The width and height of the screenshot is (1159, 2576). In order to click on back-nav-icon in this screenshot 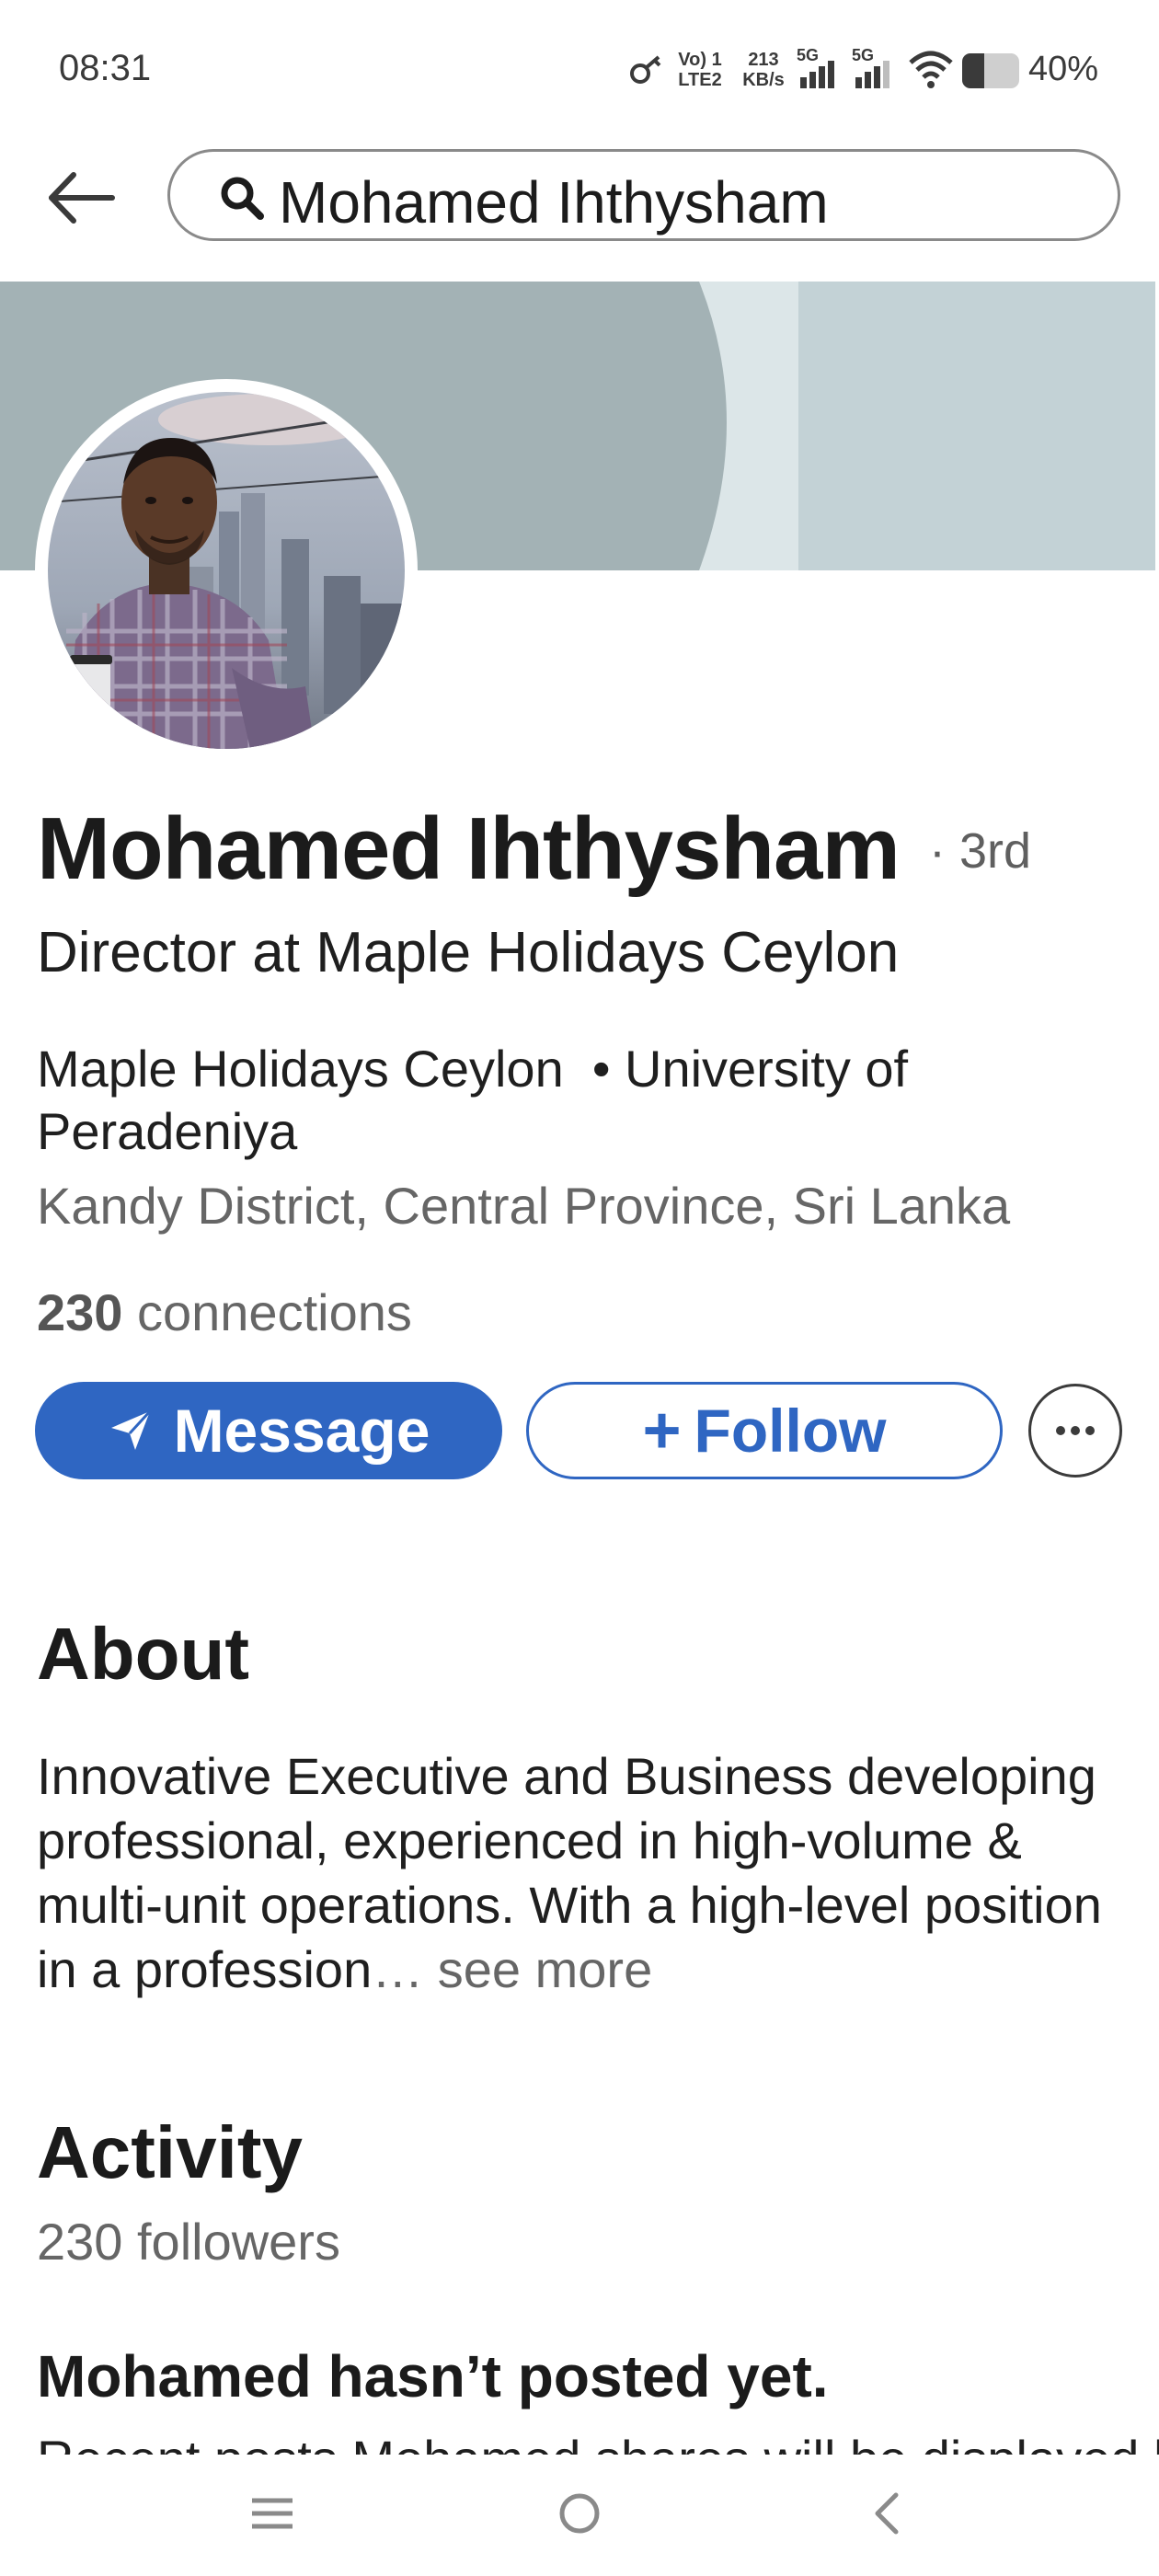, I will do `click(887, 2513)`.